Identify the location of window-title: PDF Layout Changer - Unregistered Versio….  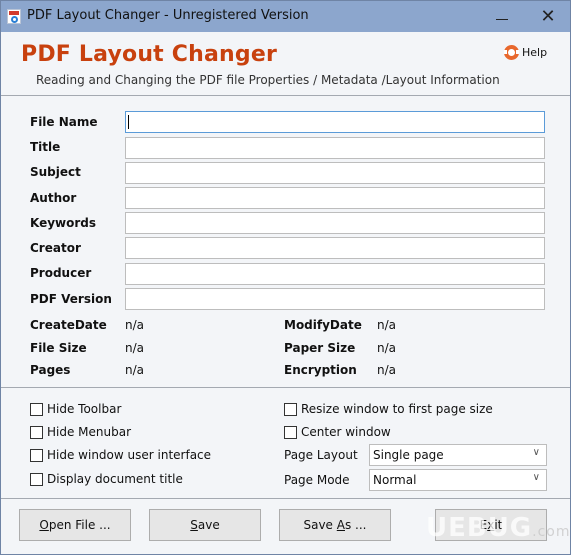
(168, 15).